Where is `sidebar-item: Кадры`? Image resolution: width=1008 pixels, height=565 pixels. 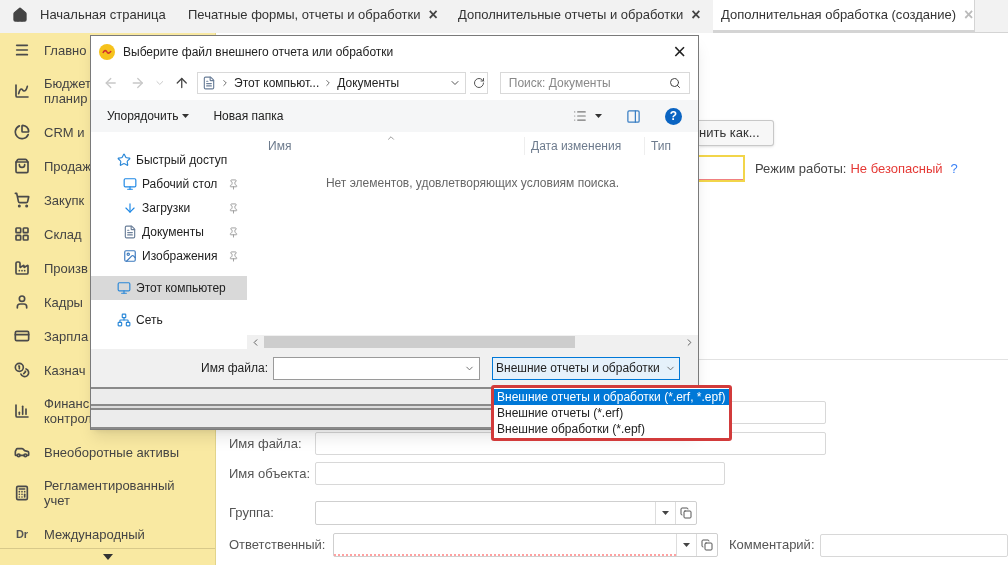
sidebar-item: Кадры is located at coordinates (63, 302).